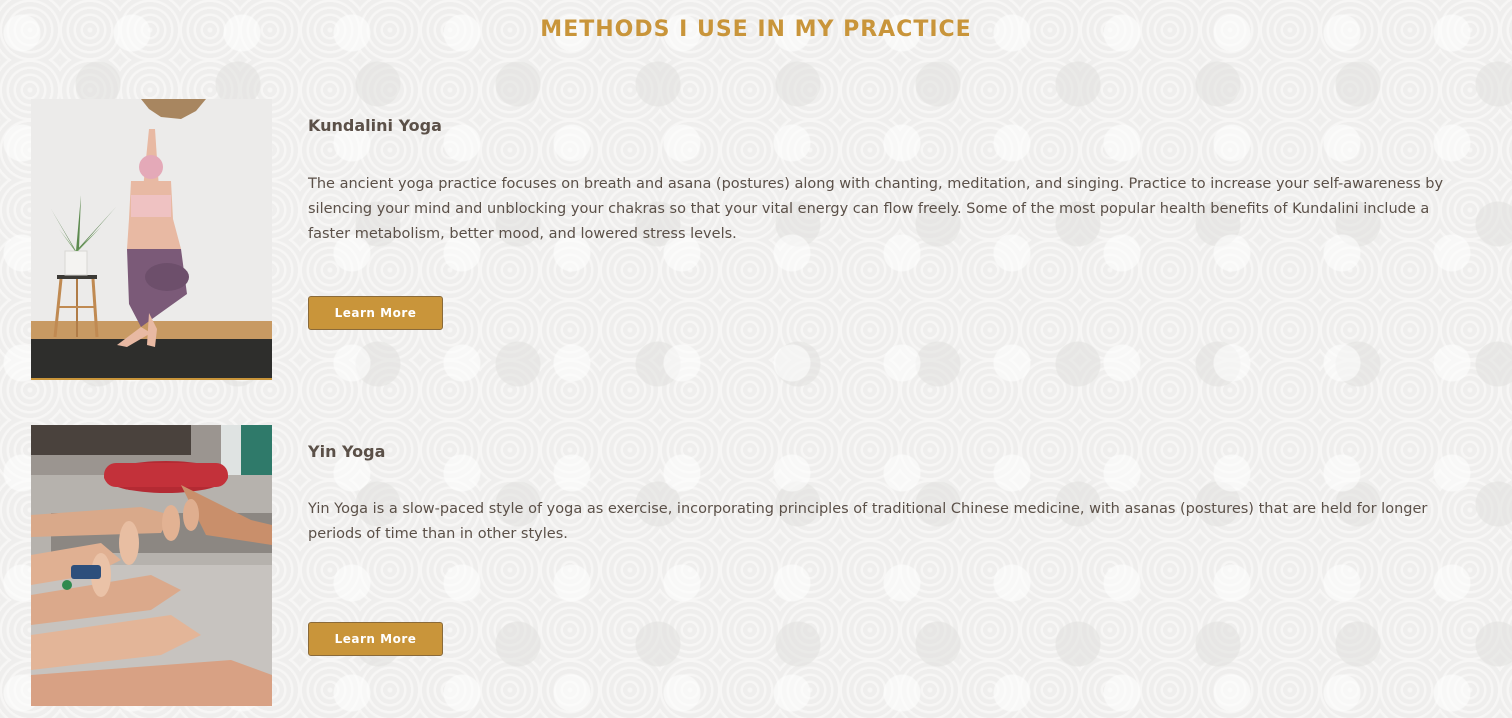 This screenshot has width=1512, height=718. I want to click on yin-yoga-photo, so click(151, 565).